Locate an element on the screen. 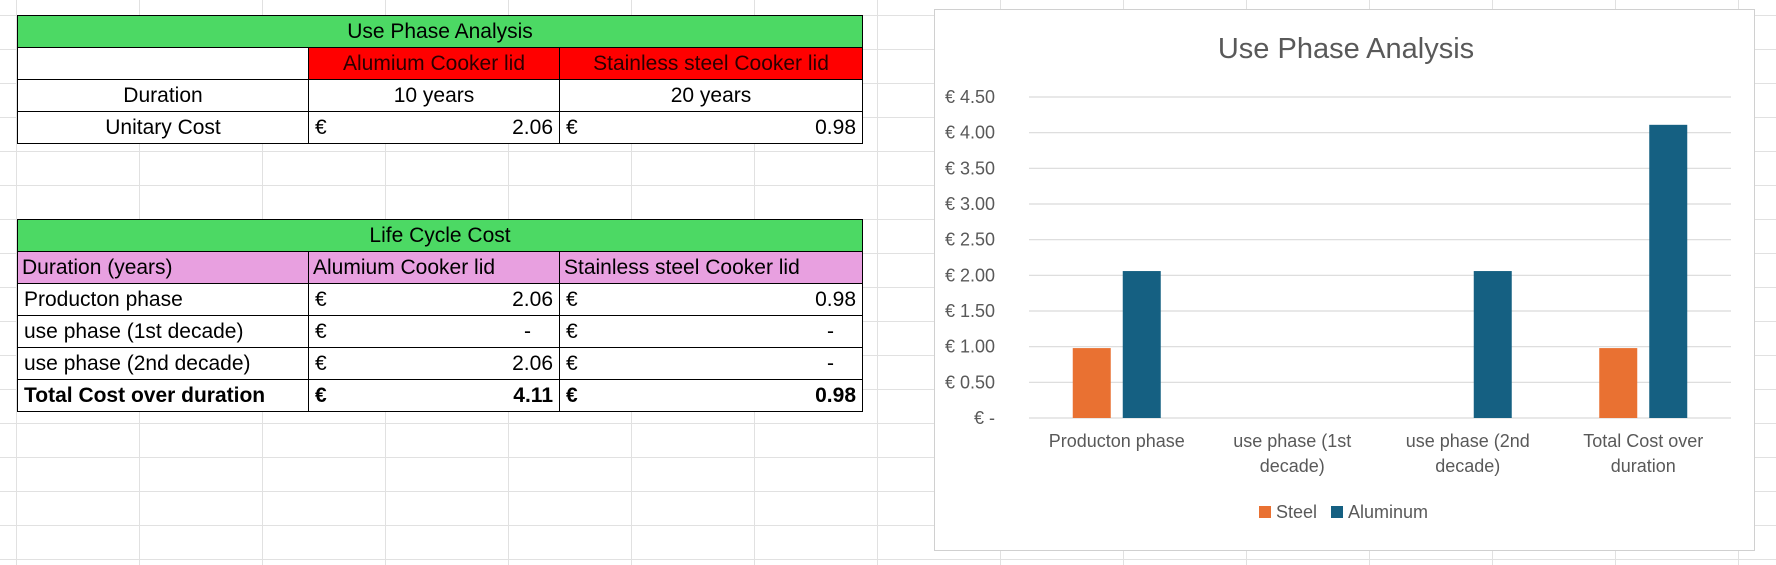 Image resolution: width=1776 pixels, height=565 pixels. y-tick-label: € 3.50 is located at coordinates (970, 168).